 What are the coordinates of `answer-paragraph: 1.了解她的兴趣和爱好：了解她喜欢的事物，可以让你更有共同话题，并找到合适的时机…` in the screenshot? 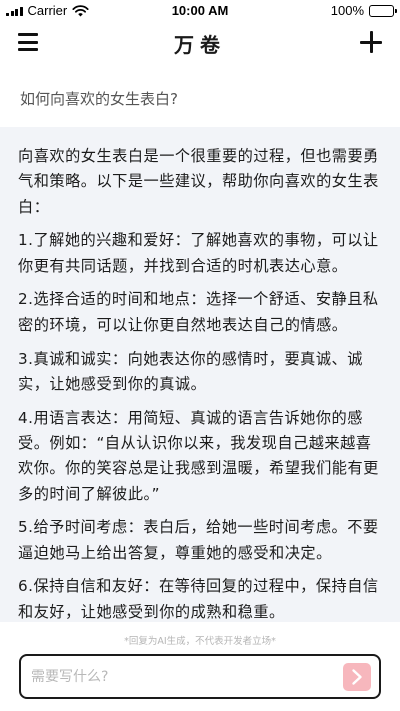 It's located at (198, 253).